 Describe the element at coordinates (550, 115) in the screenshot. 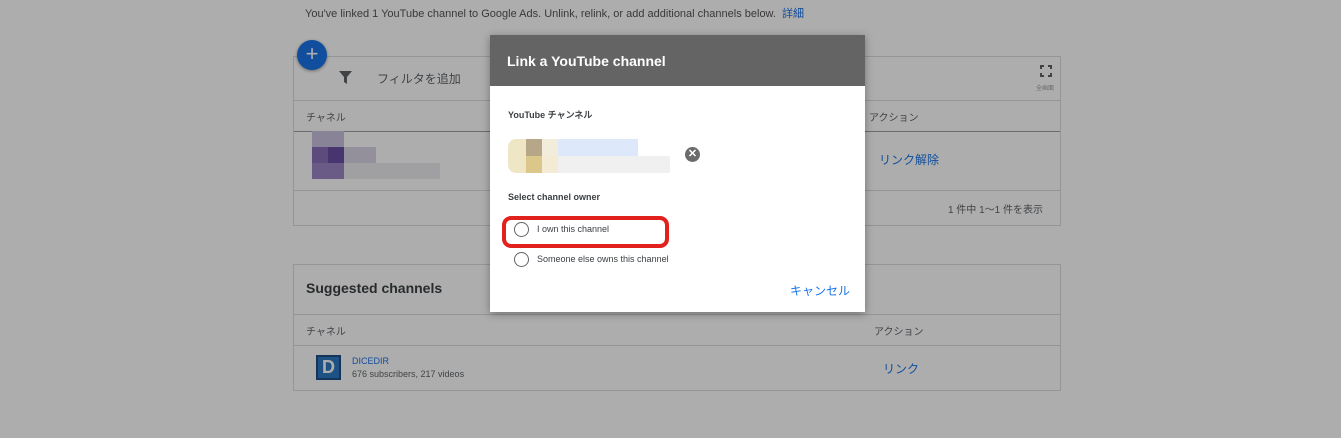

I see `youtube-channel-label: YouTube チャンネル` at that location.